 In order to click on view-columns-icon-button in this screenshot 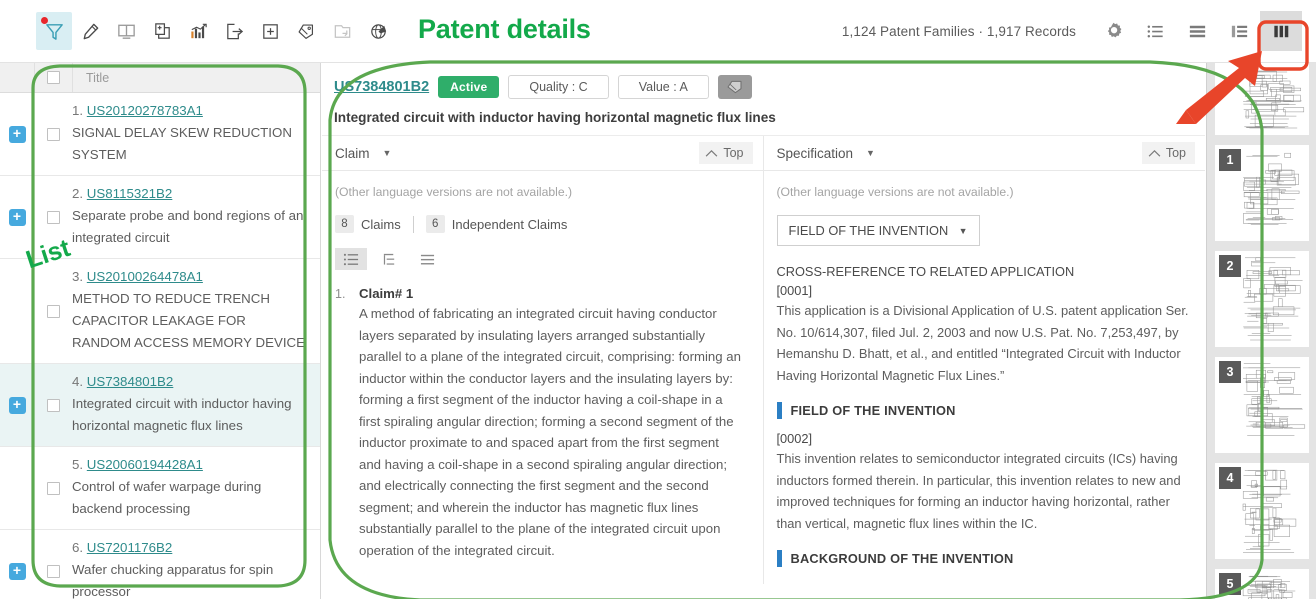, I will do `click(1281, 31)`.